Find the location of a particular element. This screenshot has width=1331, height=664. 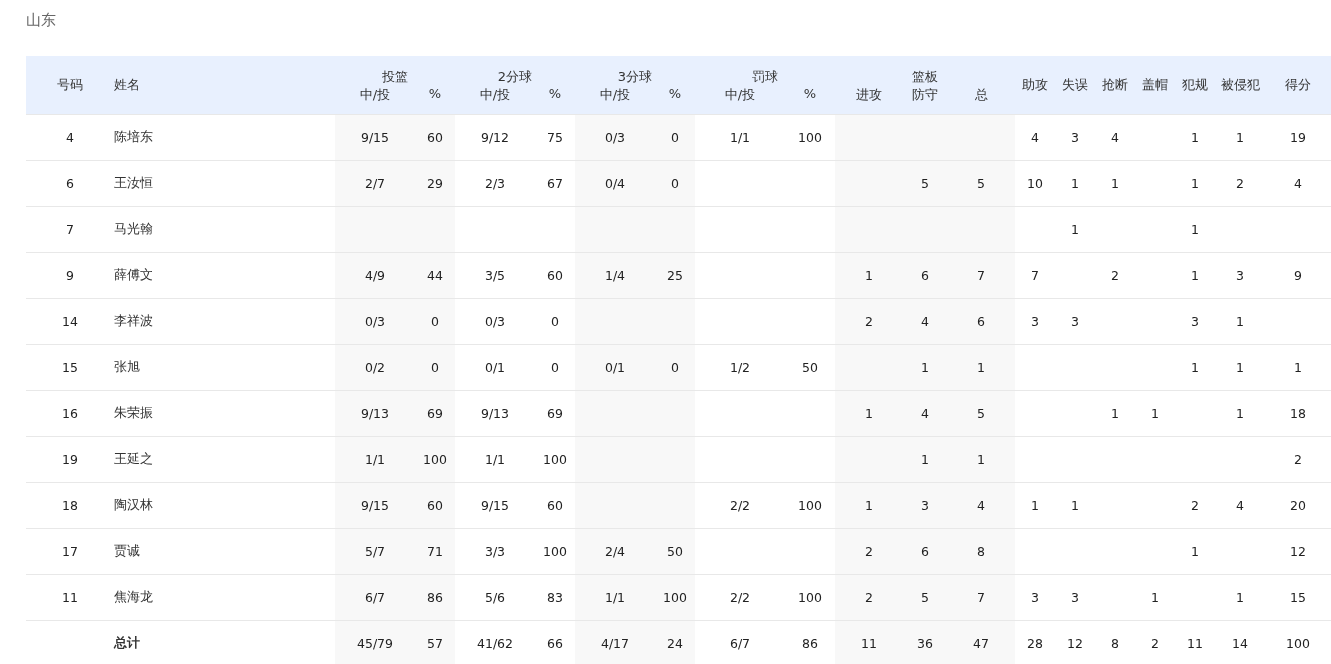

column-header: 号码 is located at coordinates (70, 85).